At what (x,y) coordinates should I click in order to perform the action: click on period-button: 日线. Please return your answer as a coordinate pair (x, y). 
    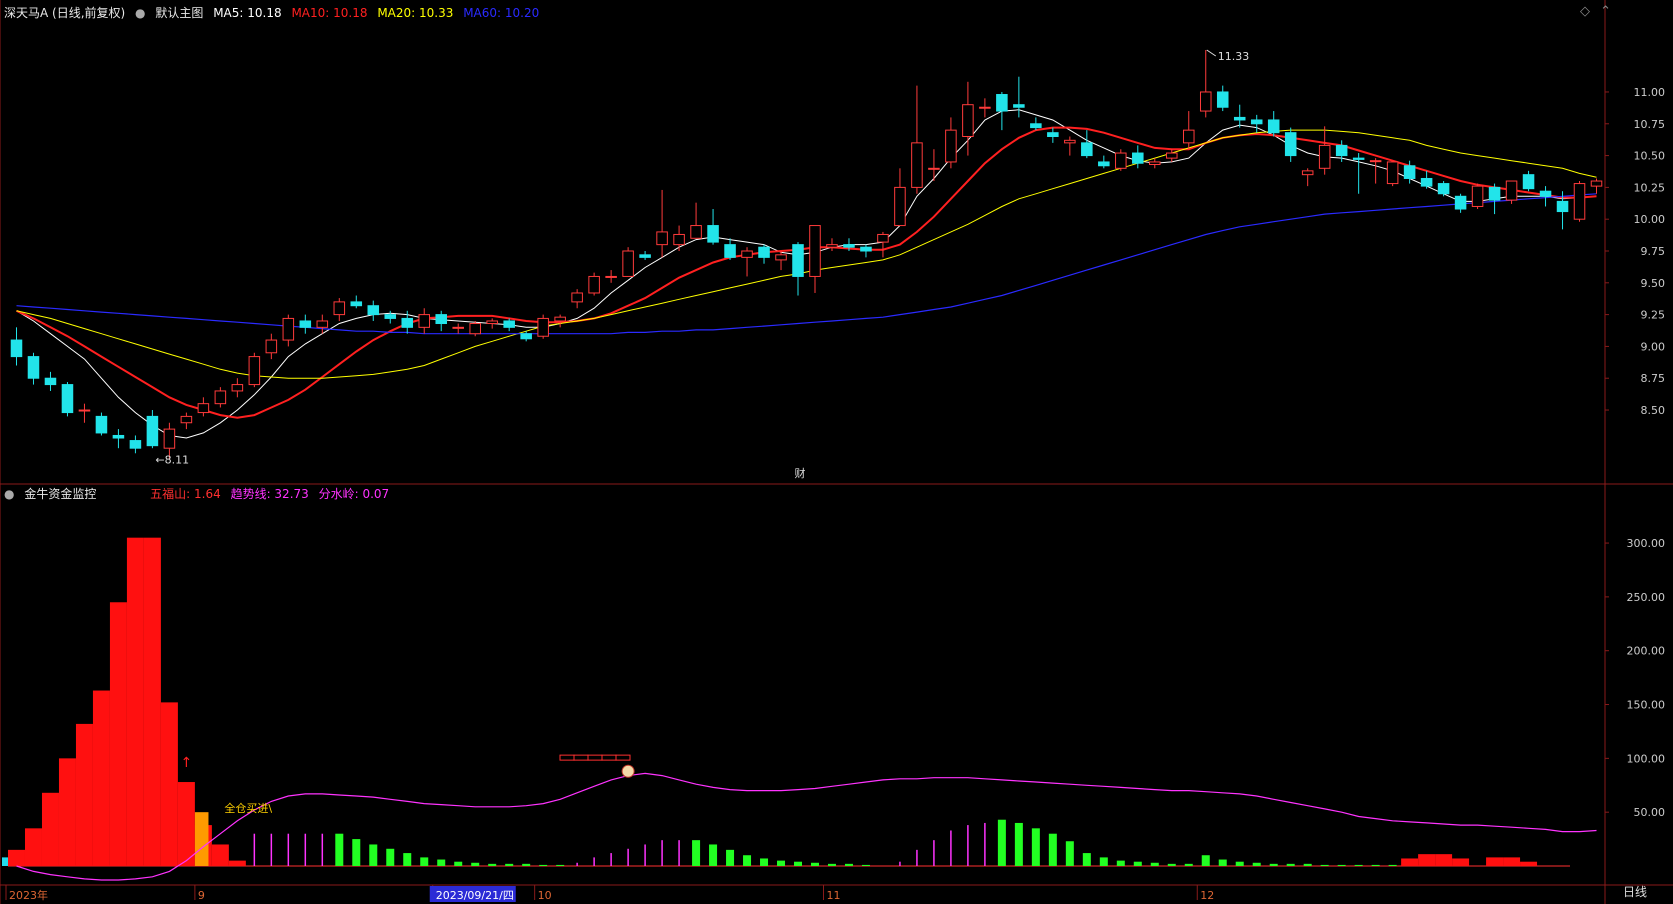
    Looking at the image, I should click on (1635, 891).